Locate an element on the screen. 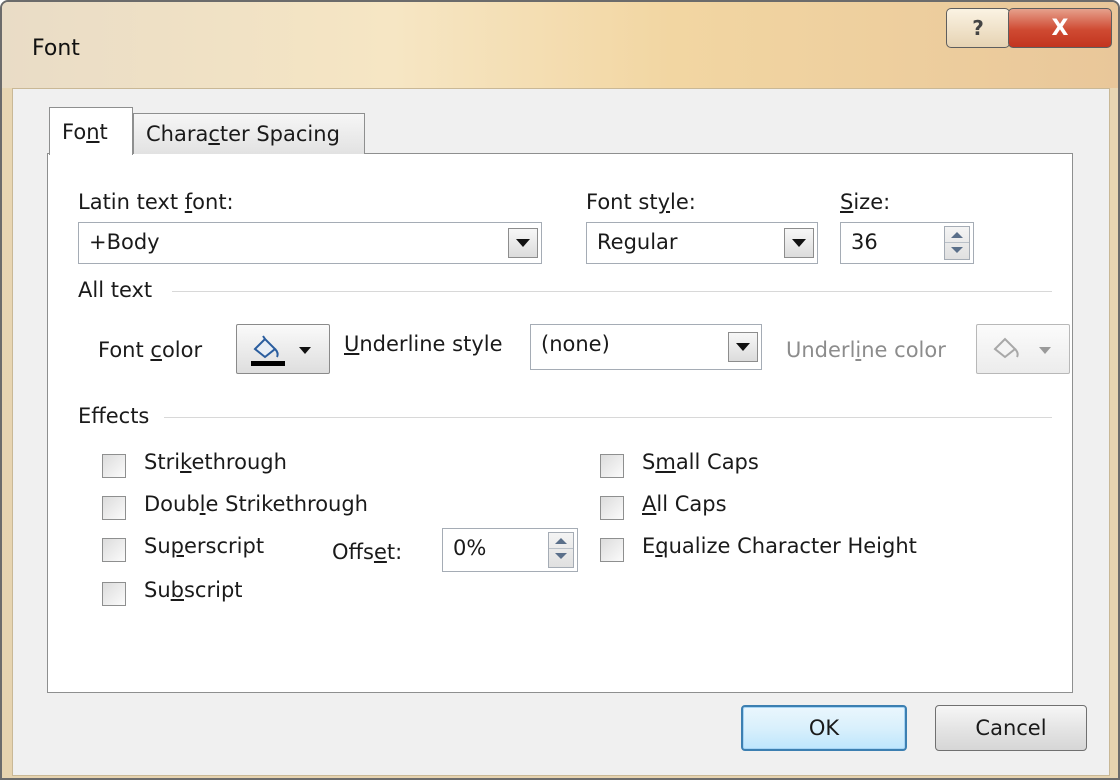 Image resolution: width=1120 pixels, height=780 pixels. double-strikethrough-checkbox is located at coordinates (114, 508).